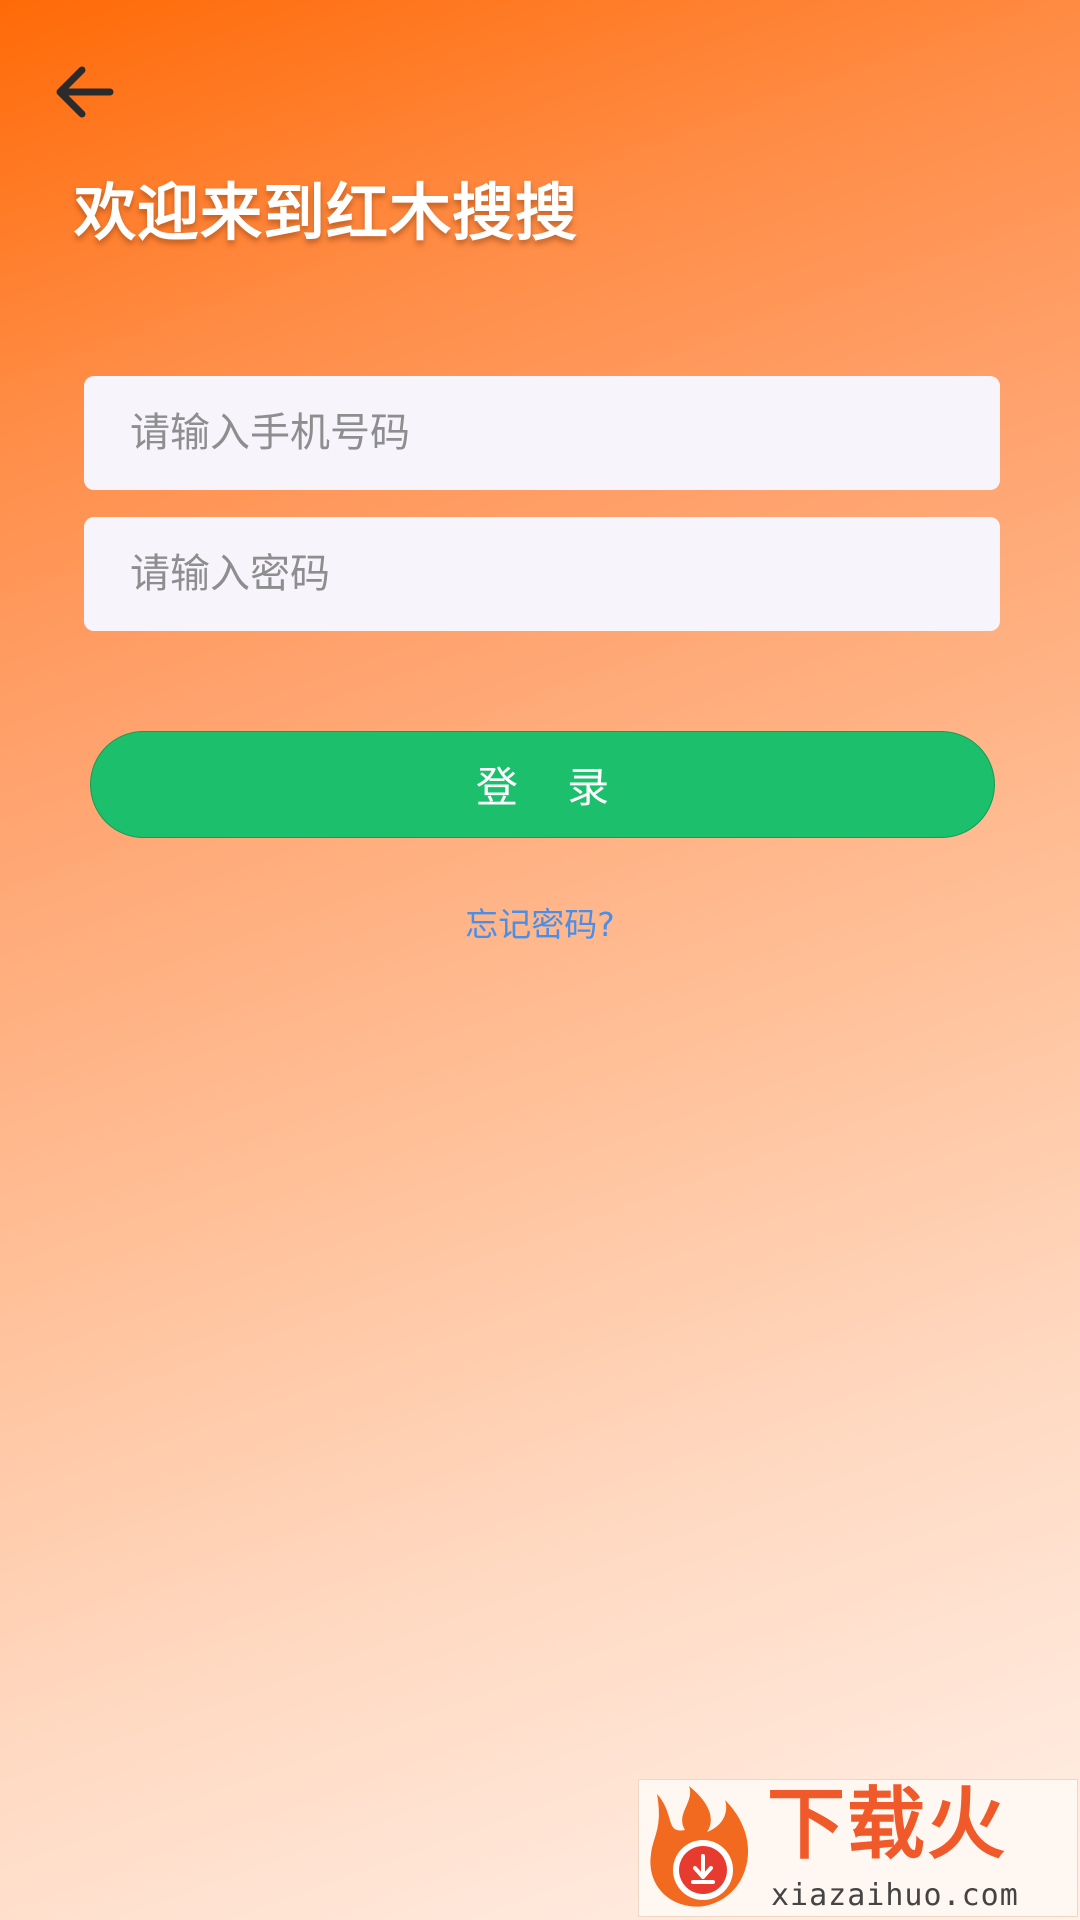  What do you see at coordinates (540, 922) in the screenshot?
I see `forgot-password-link: 忘记密码?` at bounding box center [540, 922].